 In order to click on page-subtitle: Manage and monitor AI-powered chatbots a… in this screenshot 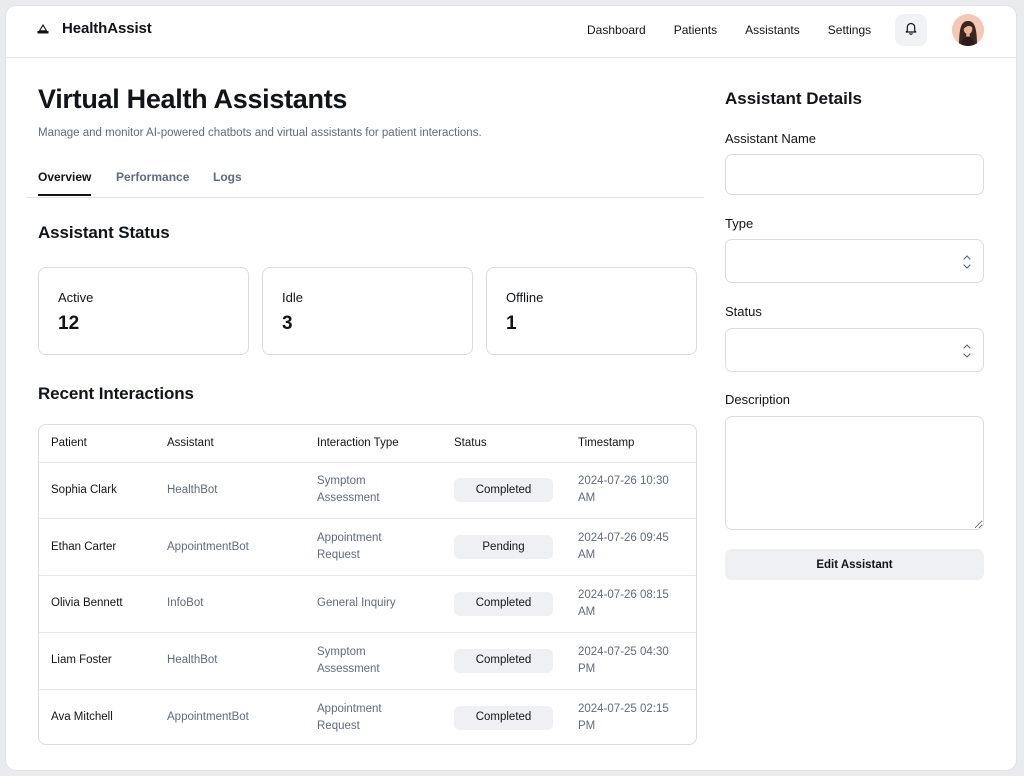, I will do `click(260, 133)`.